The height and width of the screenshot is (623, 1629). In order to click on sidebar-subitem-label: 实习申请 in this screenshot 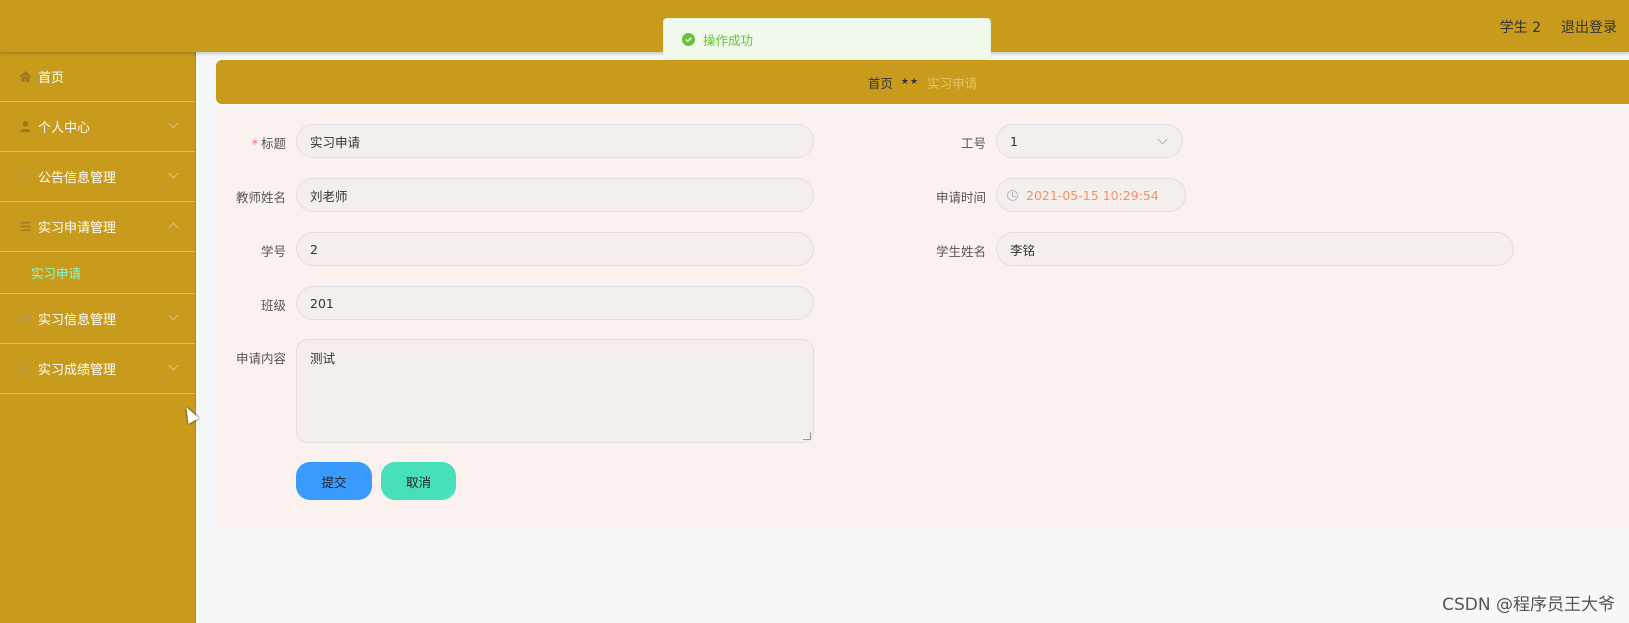, I will do `click(56, 273)`.